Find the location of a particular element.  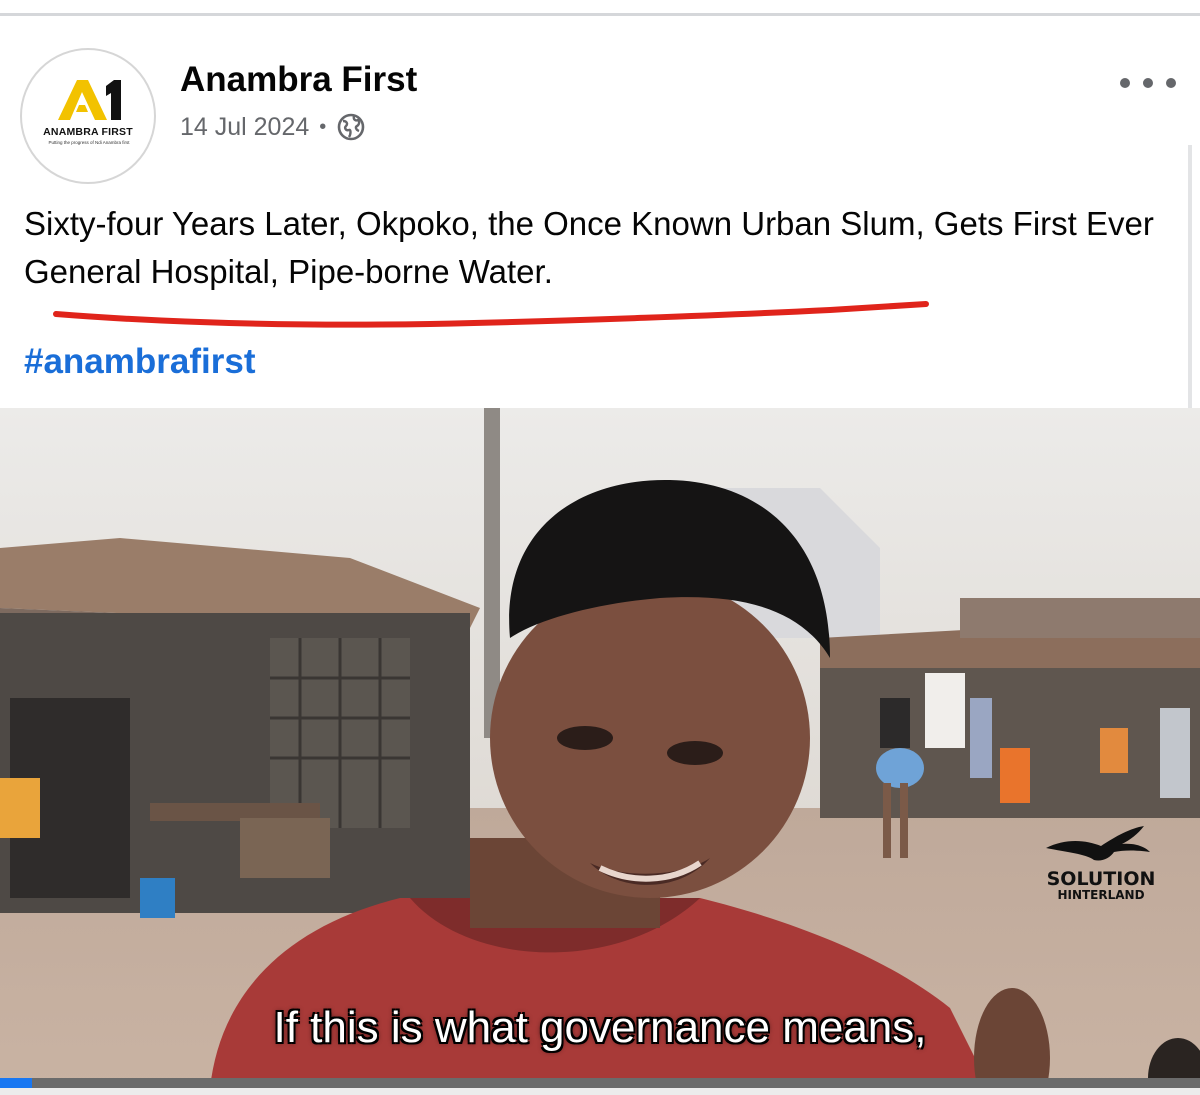

page-name: Anambra First is located at coordinates (298, 80).